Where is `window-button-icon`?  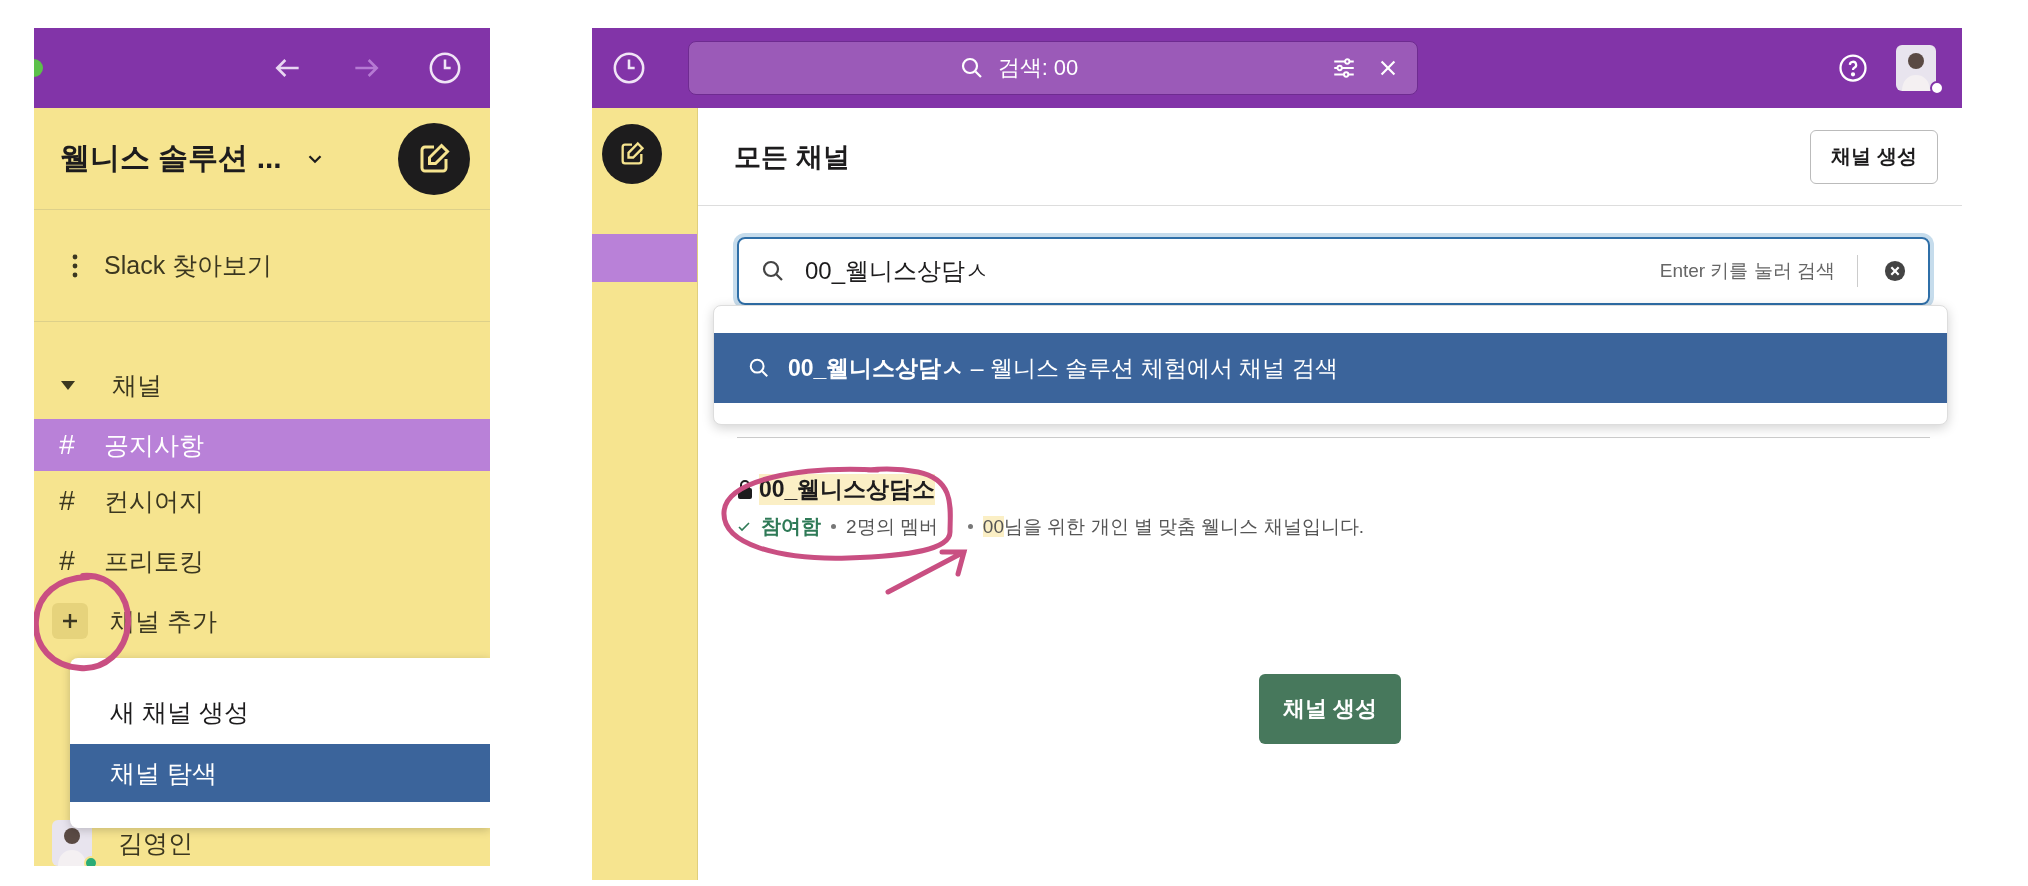
window-button-icon is located at coordinates (38, 68).